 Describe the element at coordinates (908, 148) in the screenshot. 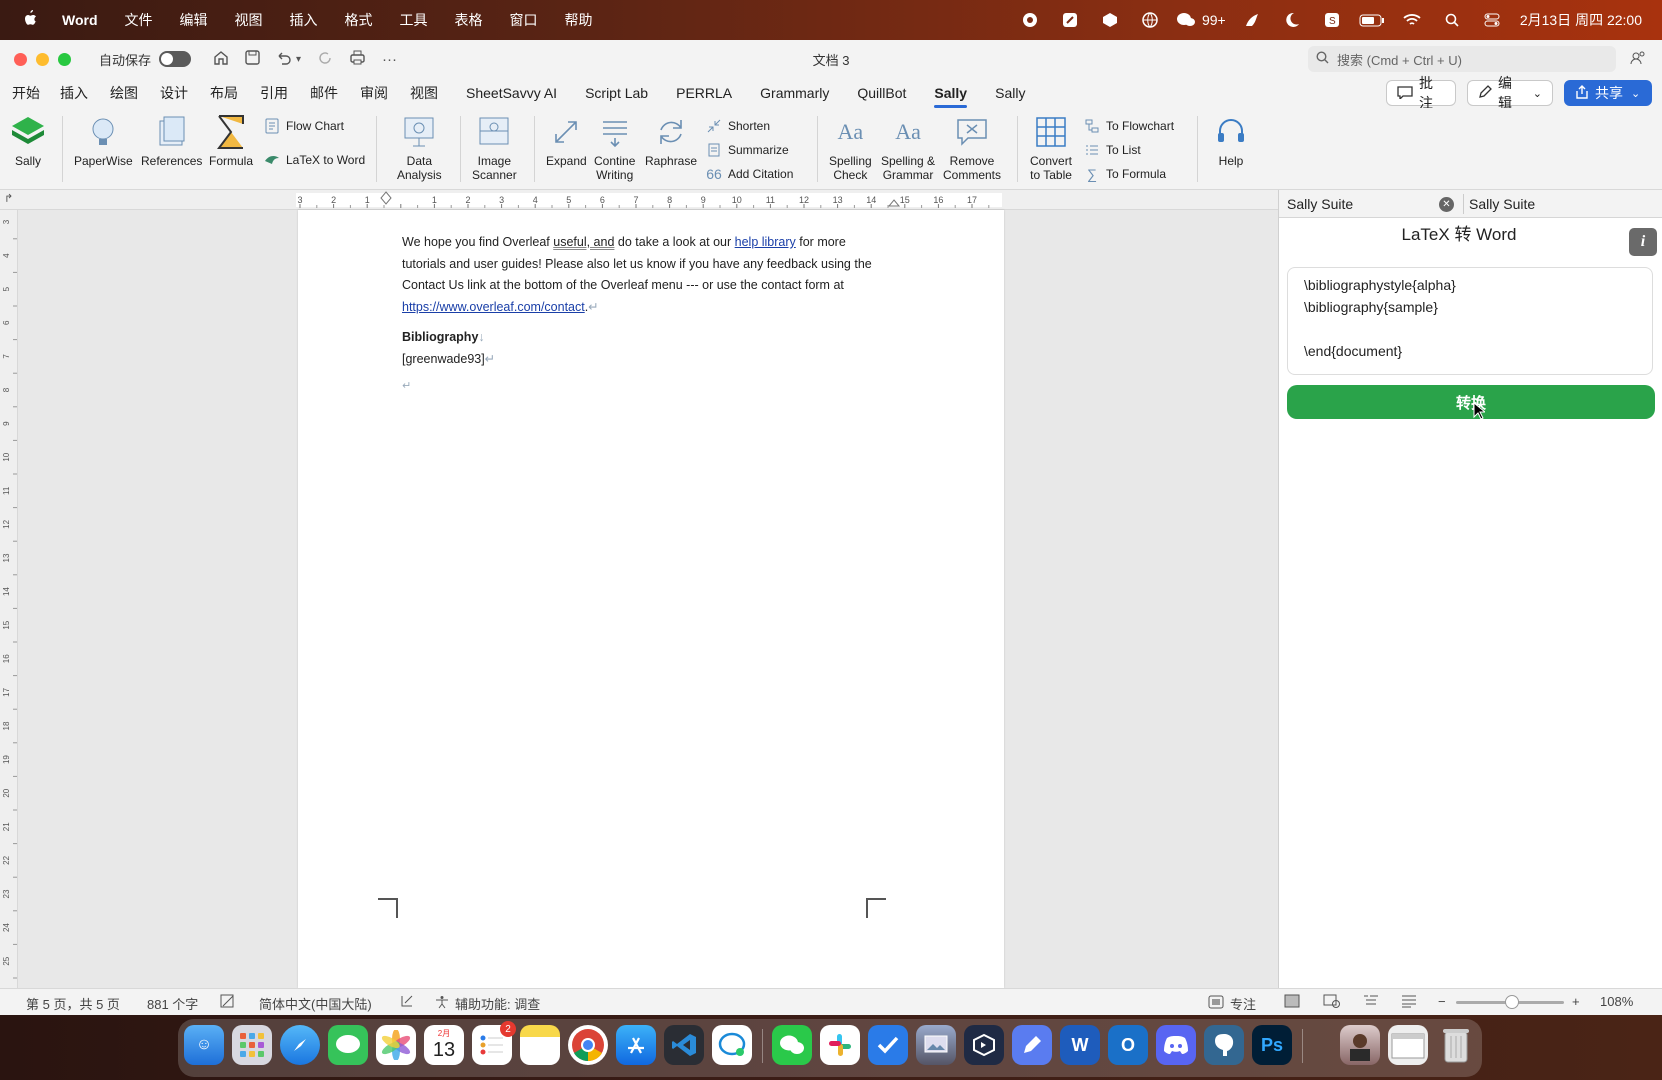

I see `spelling-grammar-button: Aa Spelling & Grammar` at that location.